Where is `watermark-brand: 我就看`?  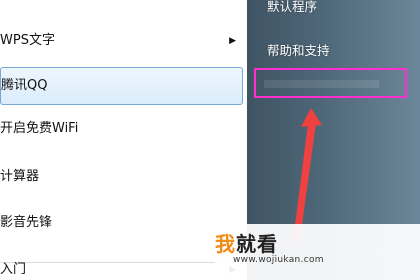 watermark-brand: 我就看 is located at coordinates (246, 242).